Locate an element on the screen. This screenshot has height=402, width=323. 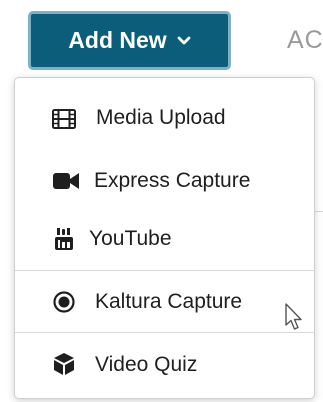
menu-item-kaltura-capture: Kaltura Capture is located at coordinates (164, 302).